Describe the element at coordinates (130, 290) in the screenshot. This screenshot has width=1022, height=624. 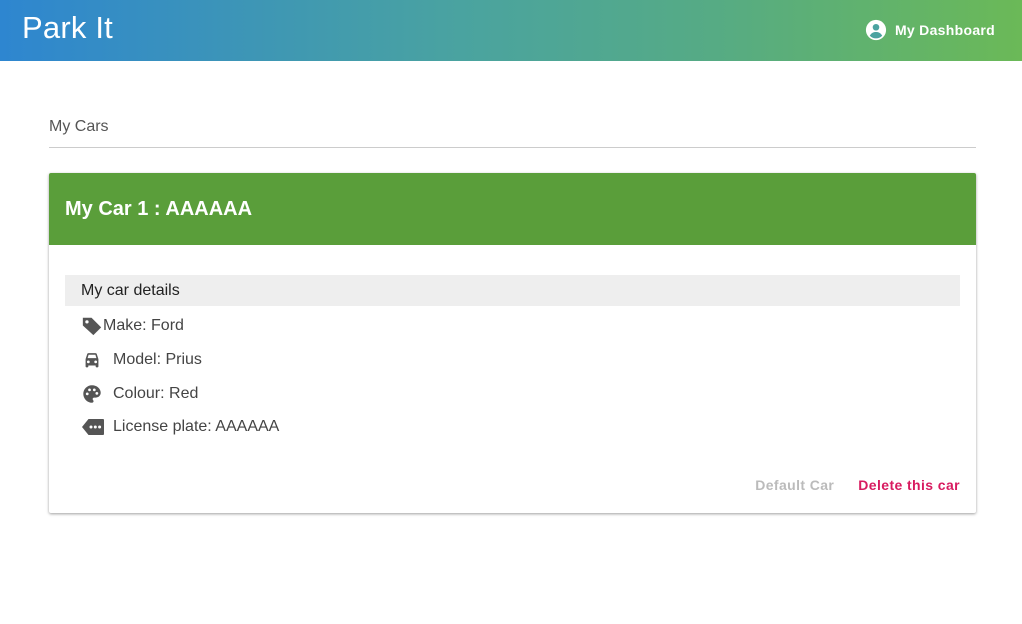
I see `car-details-heading: My car details` at that location.